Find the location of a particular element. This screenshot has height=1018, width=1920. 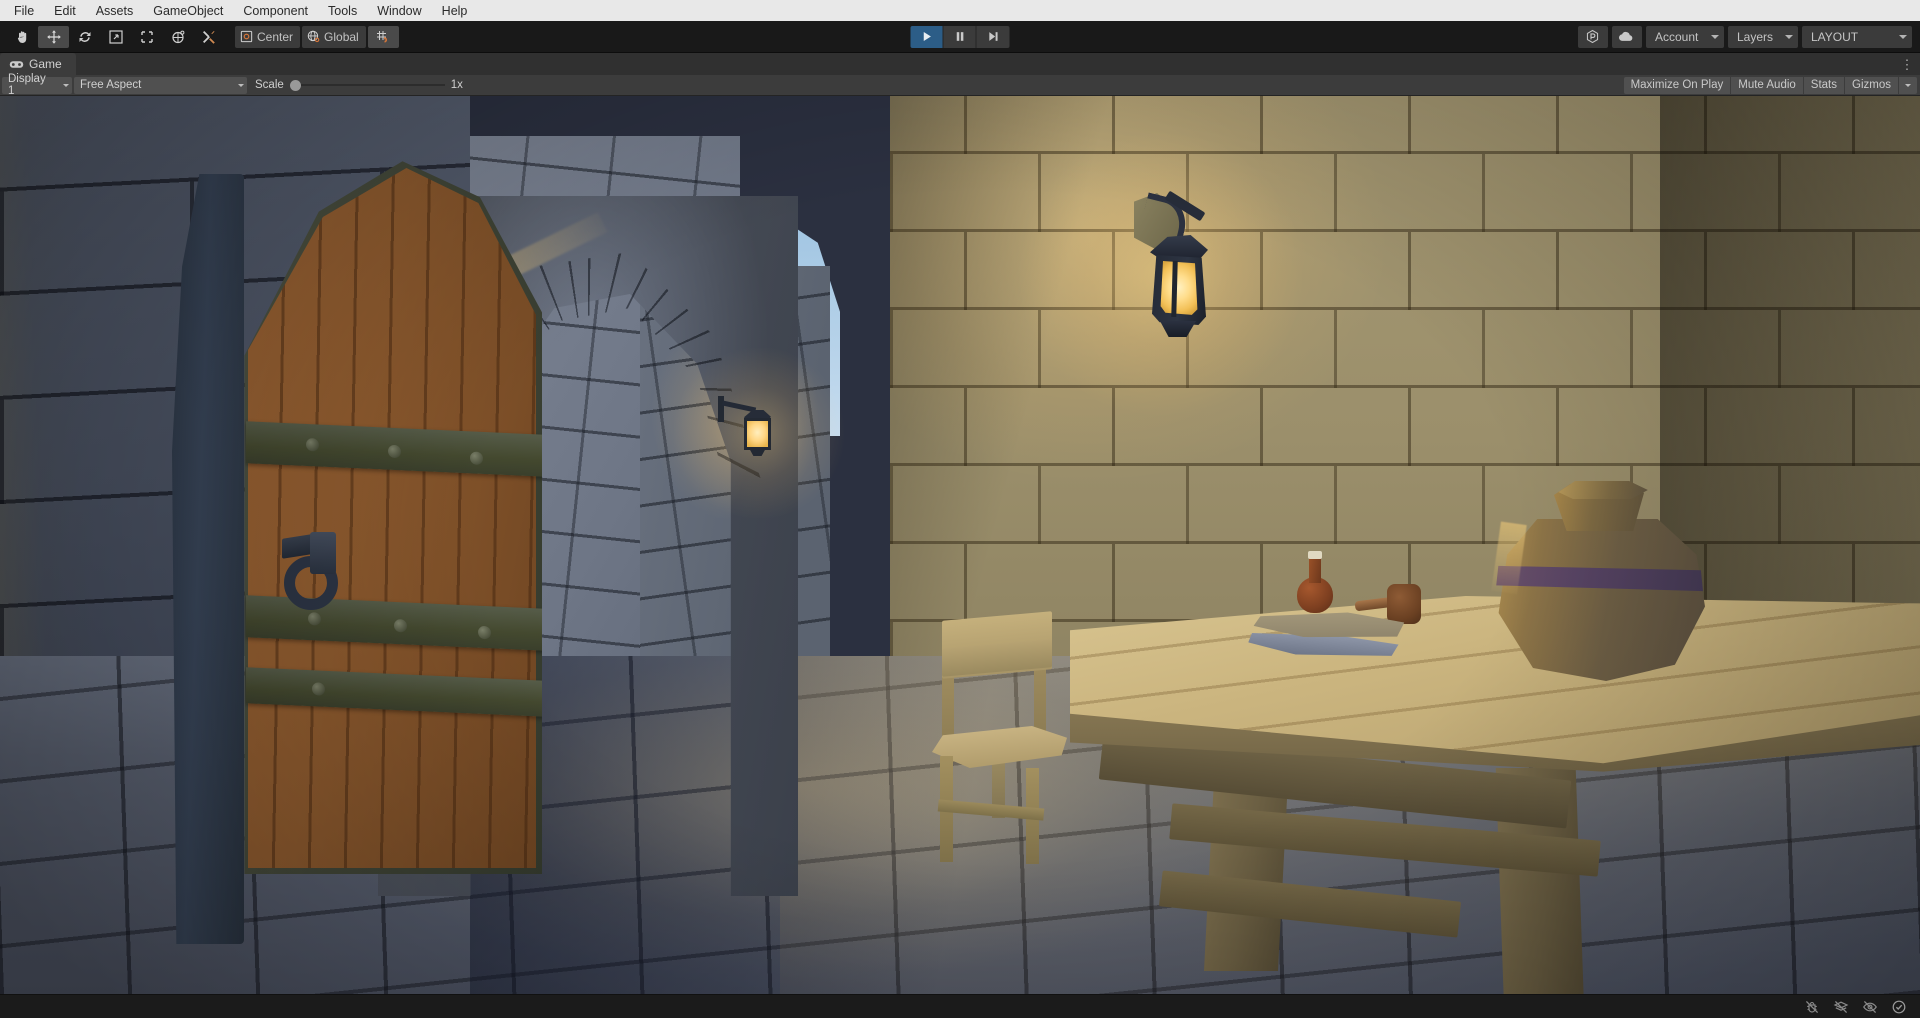

account-label: Account is located at coordinates (1676, 36).